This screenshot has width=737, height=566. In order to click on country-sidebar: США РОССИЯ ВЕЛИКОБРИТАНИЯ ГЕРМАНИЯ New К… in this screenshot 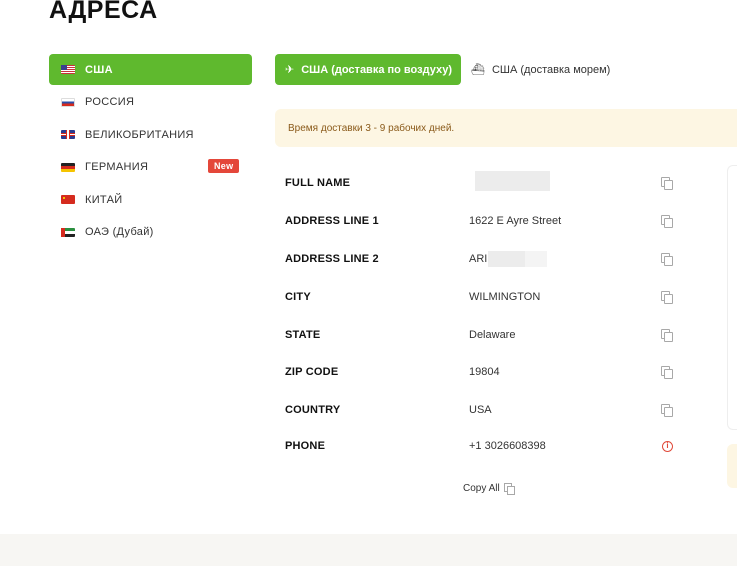, I will do `click(150, 151)`.